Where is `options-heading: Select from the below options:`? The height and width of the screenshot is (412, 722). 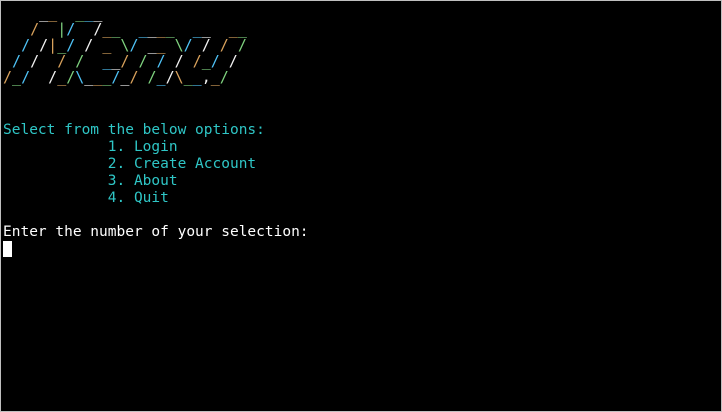 options-heading: Select from the below options: is located at coordinates (134, 130).